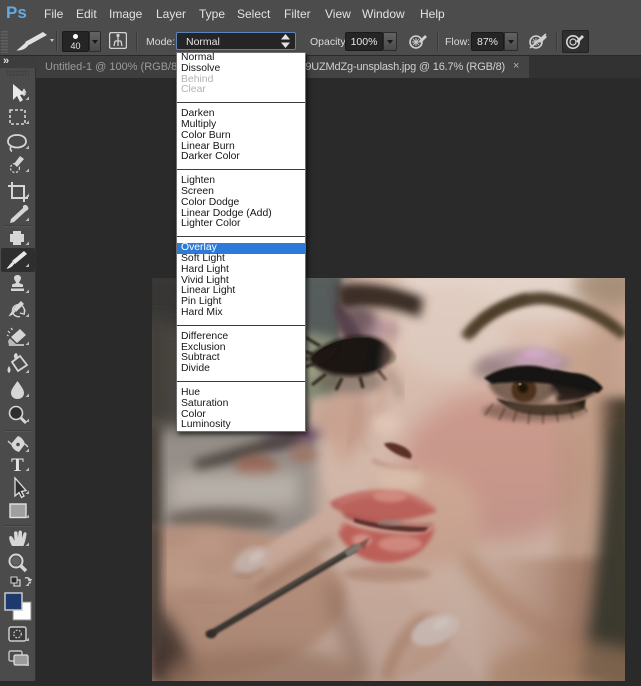 This screenshot has width=641, height=686. I want to click on svg-text: T, so click(17, 465).